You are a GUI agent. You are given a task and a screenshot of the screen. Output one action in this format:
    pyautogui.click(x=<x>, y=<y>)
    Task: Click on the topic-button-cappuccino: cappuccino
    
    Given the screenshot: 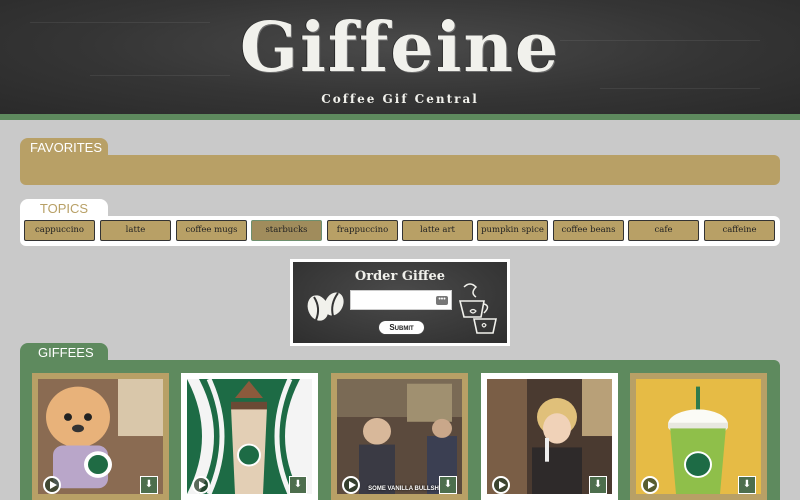 What is the action you would take?
    pyautogui.click(x=59, y=230)
    